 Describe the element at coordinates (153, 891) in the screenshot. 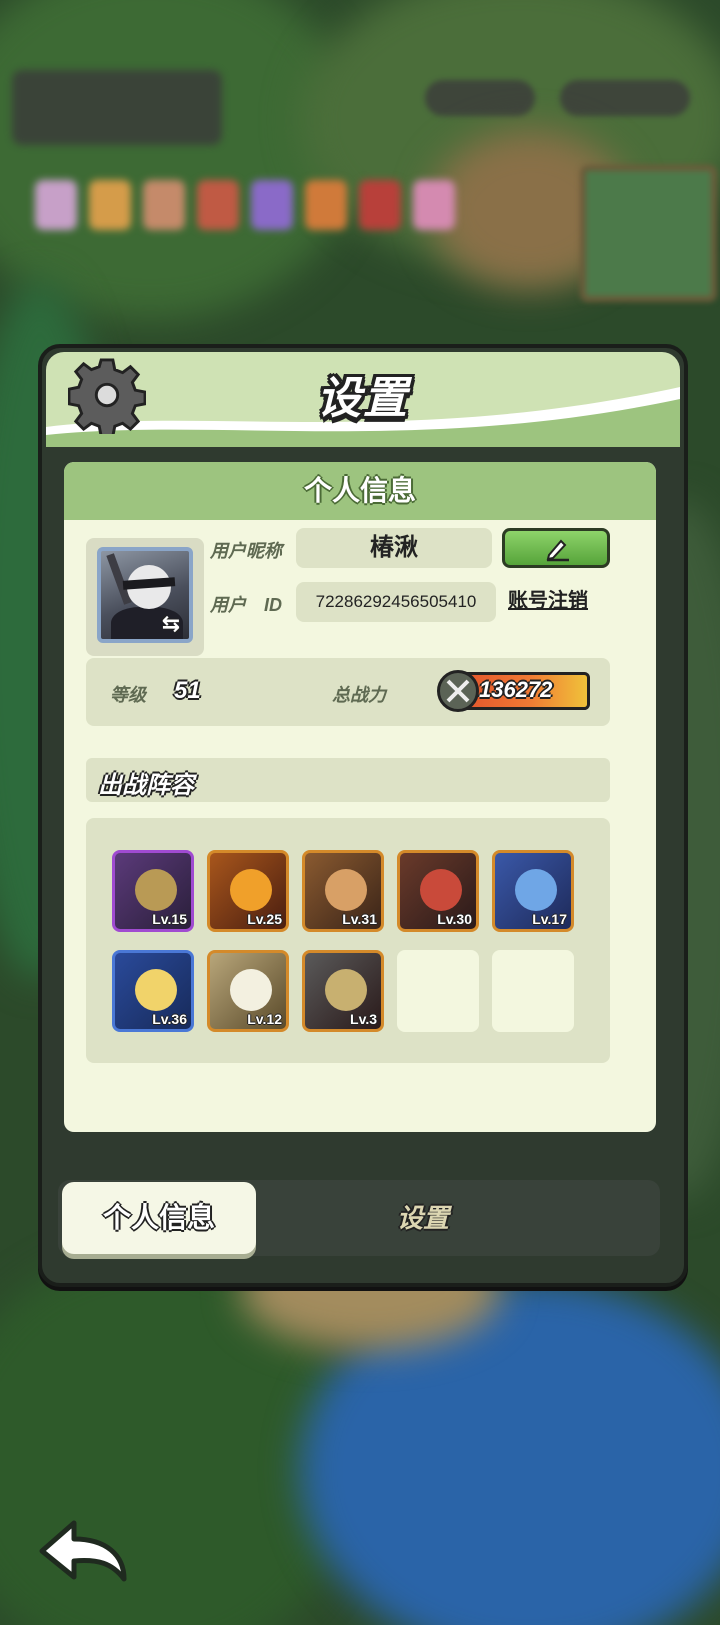

I see `hero-slot-1: Lv.15` at that location.